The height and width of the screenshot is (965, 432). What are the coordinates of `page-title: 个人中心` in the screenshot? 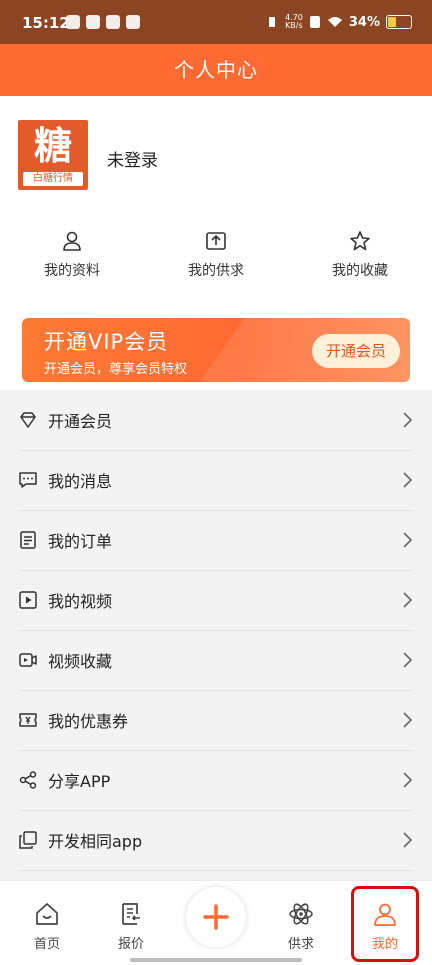 It's located at (216, 70).